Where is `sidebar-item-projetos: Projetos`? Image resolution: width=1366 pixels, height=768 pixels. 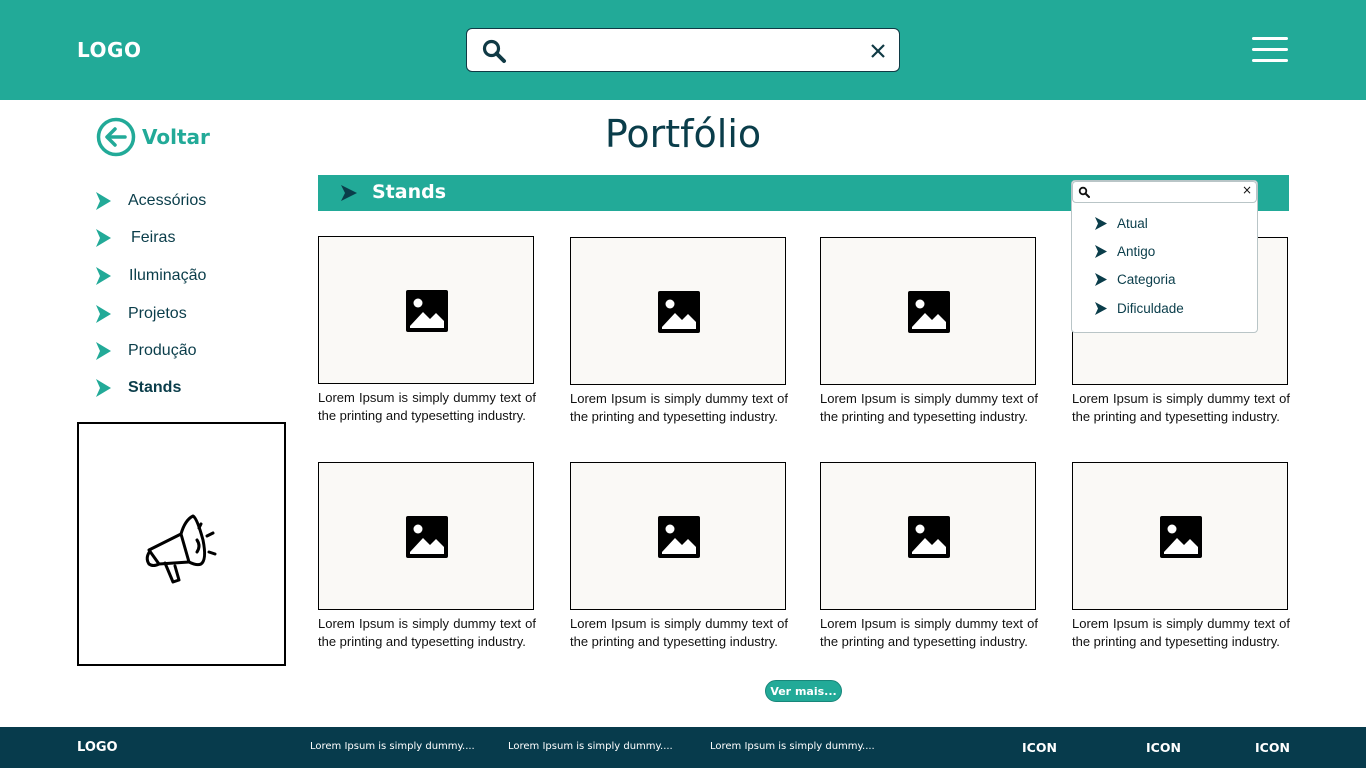
sidebar-item-projetos: Projetos is located at coordinates (140, 314).